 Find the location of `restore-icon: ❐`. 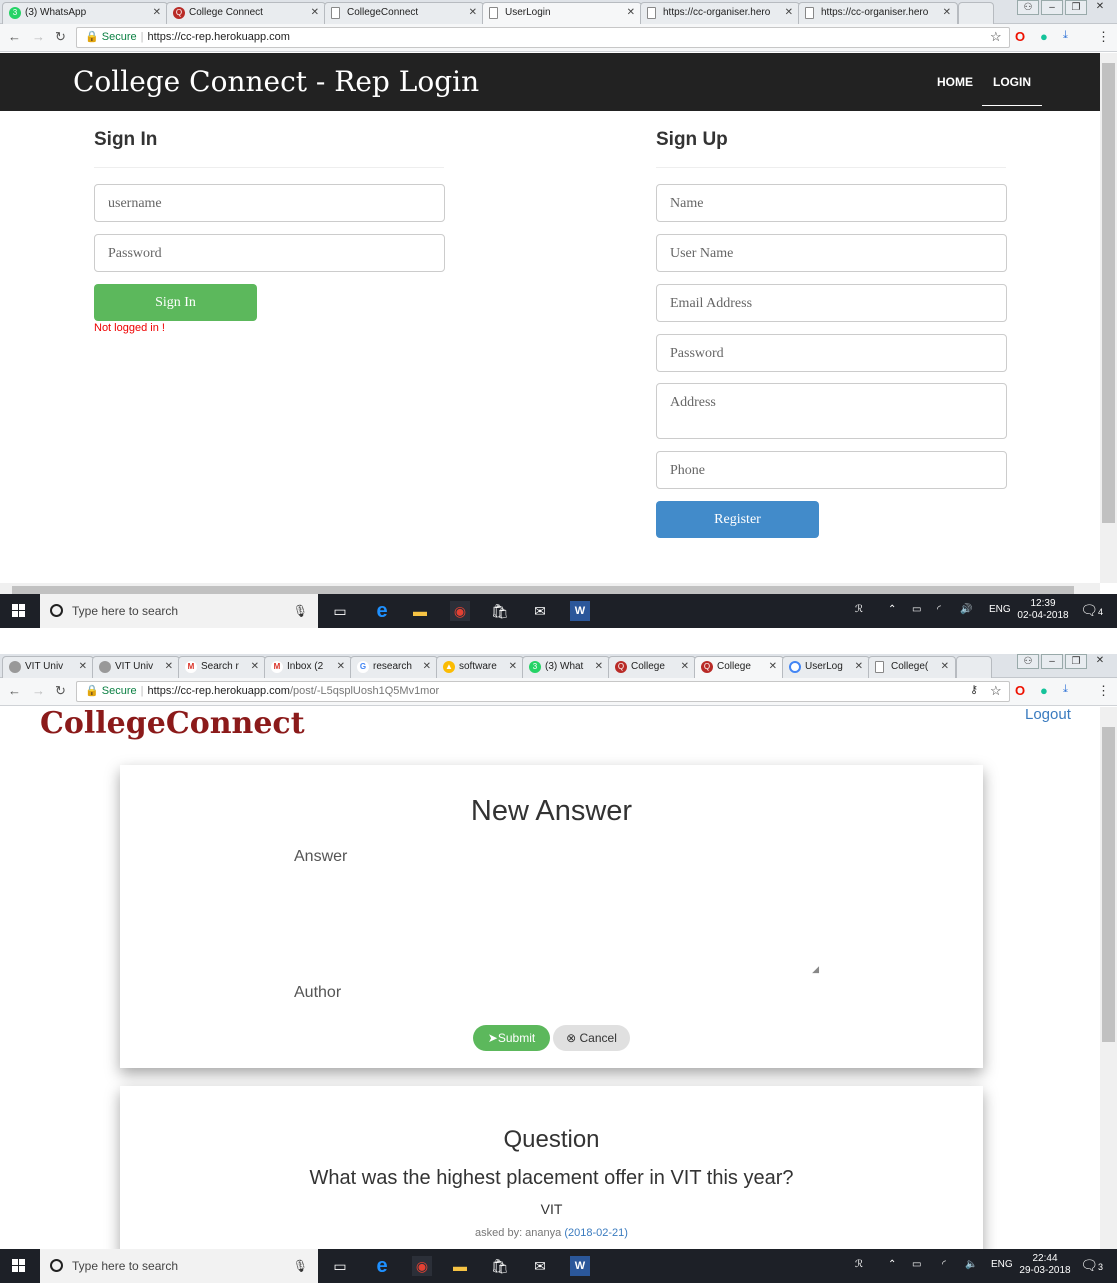

restore-icon: ❐ is located at coordinates (1076, 661).